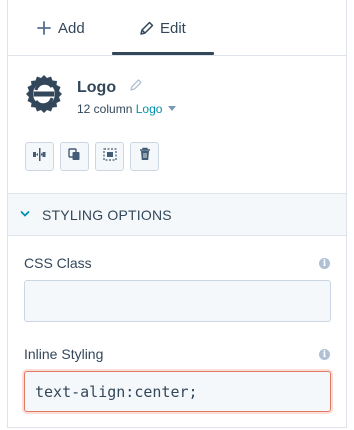  I want to click on split-module-button, so click(39, 156).